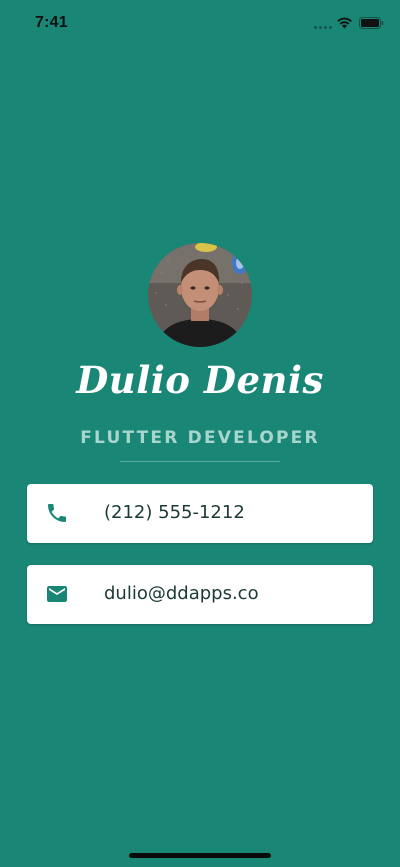  Describe the element at coordinates (57, 513) in the screenshot. I see `phone-icon` at that location.